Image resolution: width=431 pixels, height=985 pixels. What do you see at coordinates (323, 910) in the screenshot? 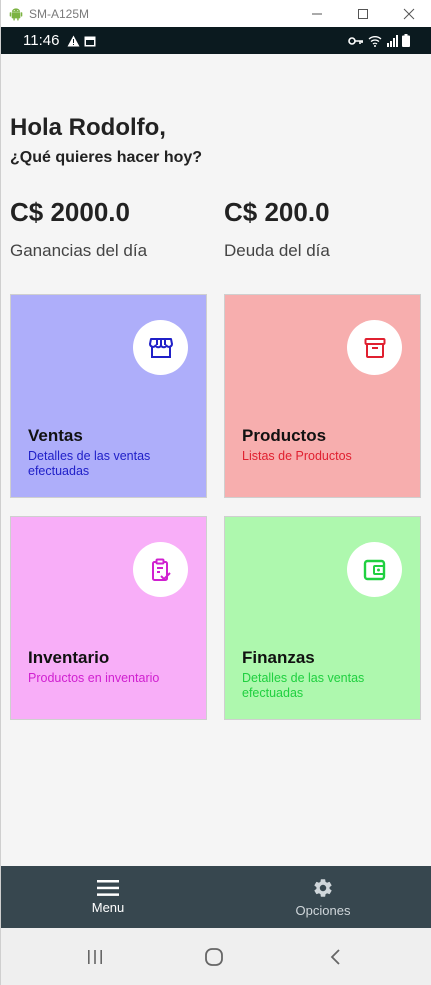
I see `nav-options-label: Opciones` at bounding box center [323, 910].